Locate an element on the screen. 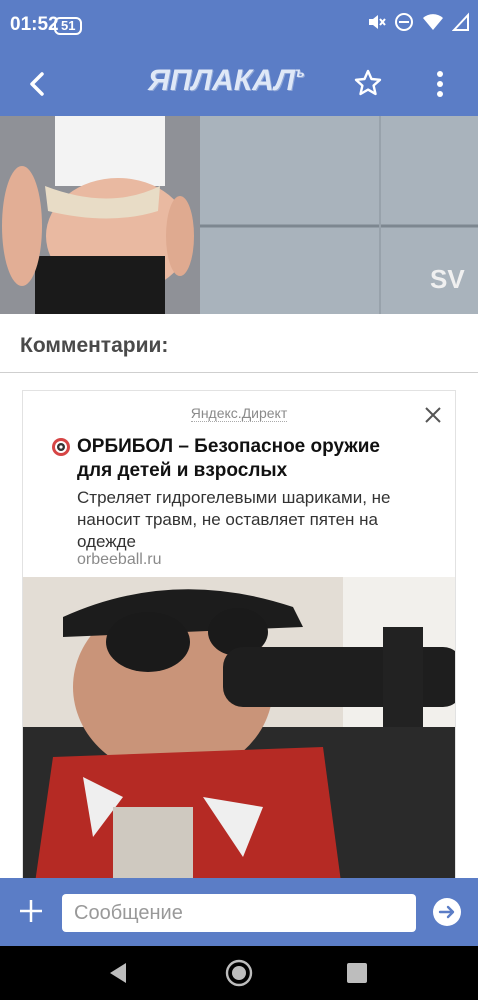 Image resolution: width=478 pixels, height=1000 pixels. attach-button is located at coordinates (31, 911).